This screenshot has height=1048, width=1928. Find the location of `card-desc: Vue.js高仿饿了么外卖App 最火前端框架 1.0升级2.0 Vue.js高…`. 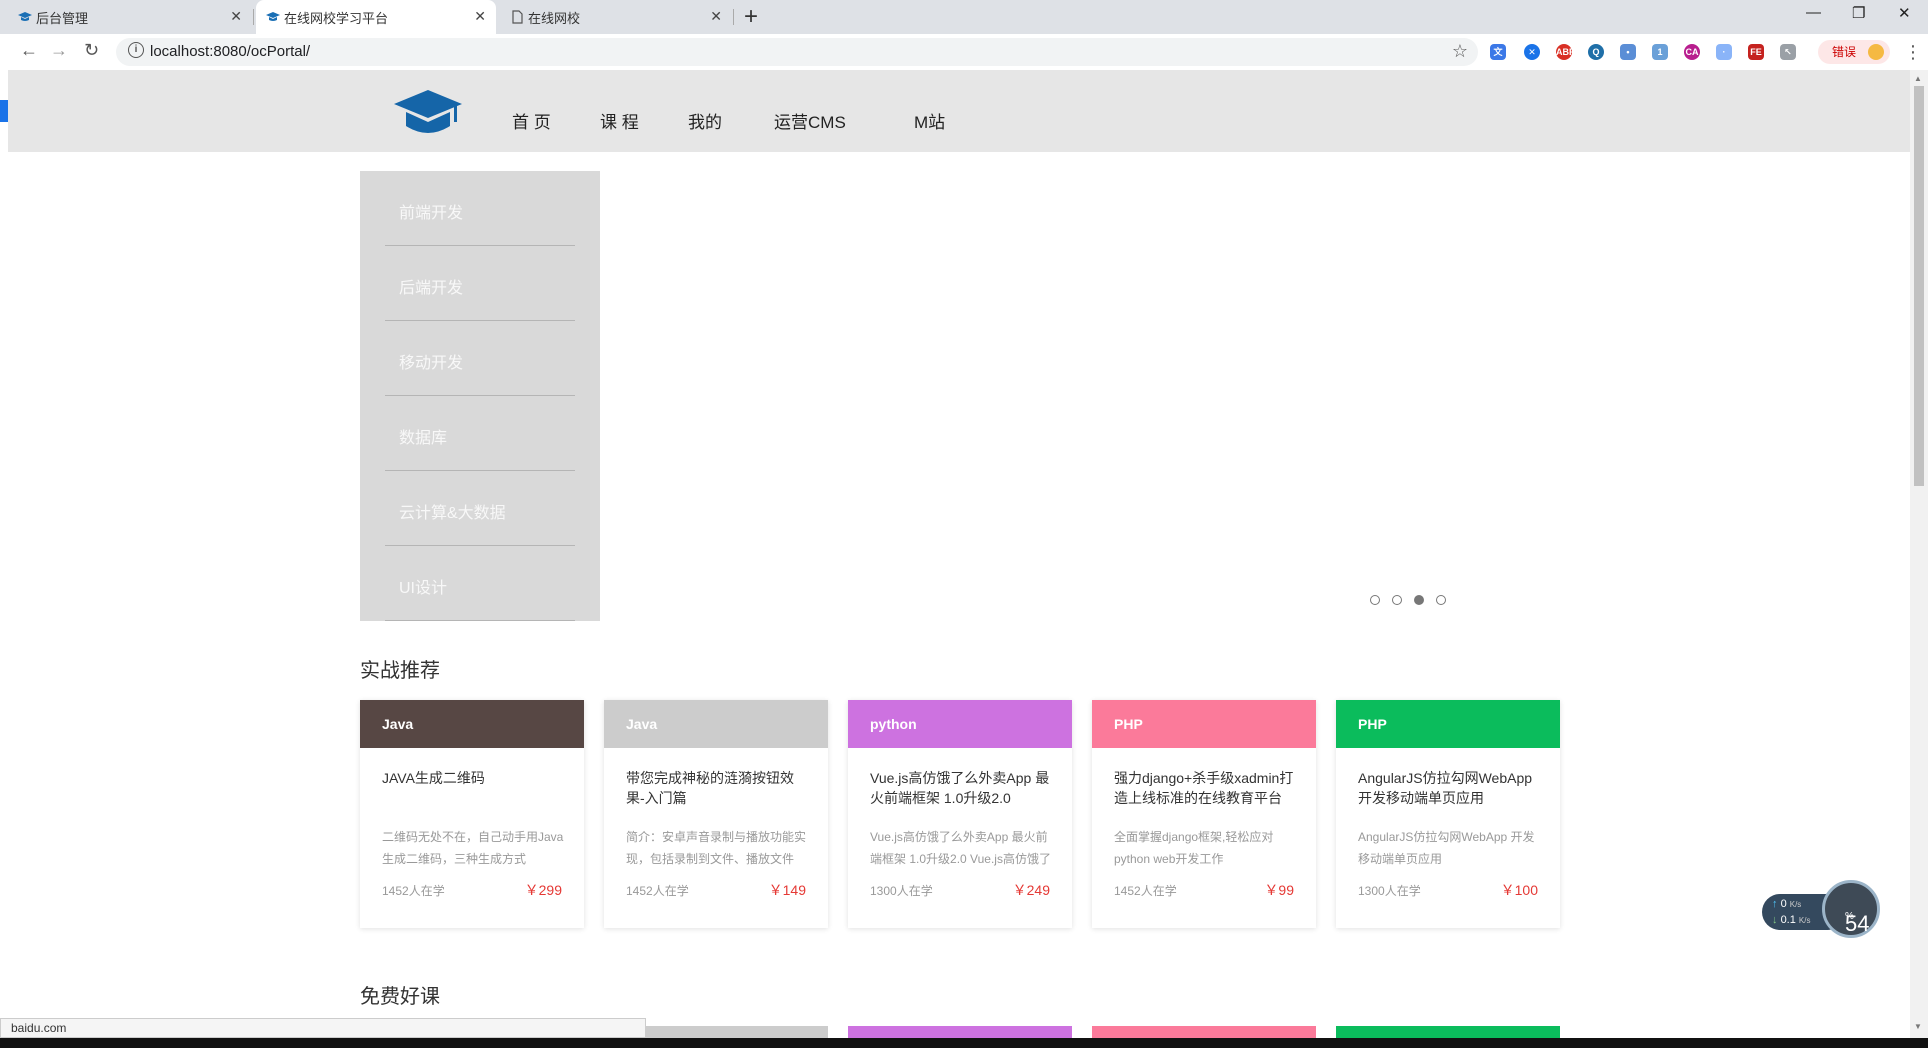

card-desc: Vue.js高仿饿了么外卖App 最火前端框架 1.0升级2.0 Vue.js高… is located at coordinates (960, 848).